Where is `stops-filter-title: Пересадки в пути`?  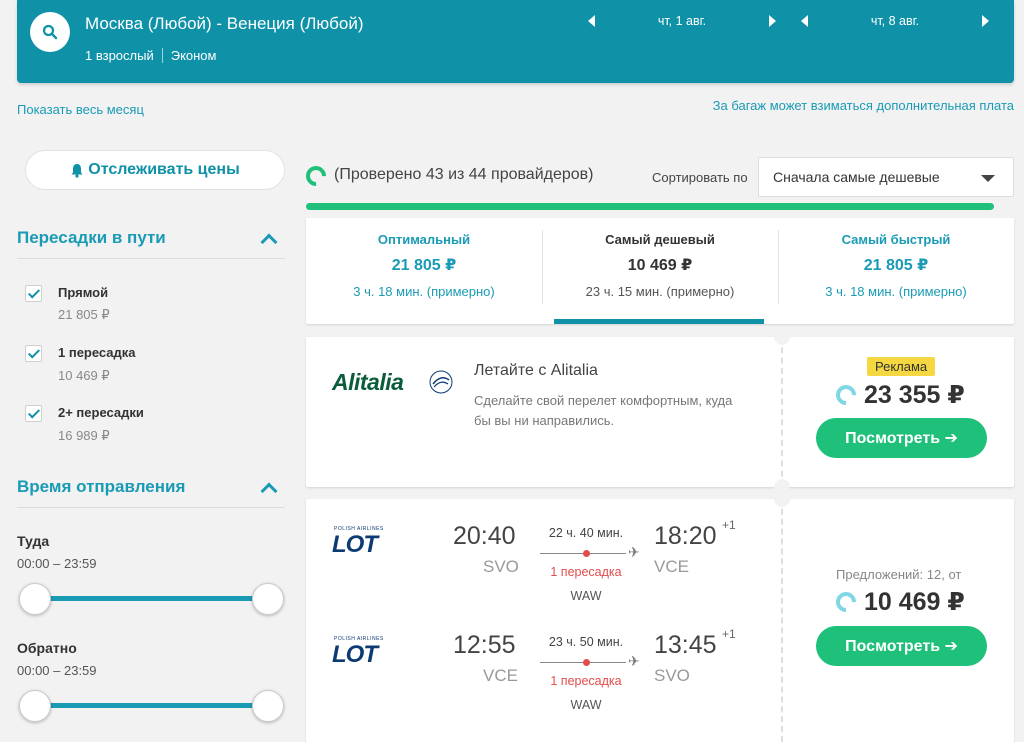
stops-filter-title: Пересадки в пути is located at coordinates (91, 238).